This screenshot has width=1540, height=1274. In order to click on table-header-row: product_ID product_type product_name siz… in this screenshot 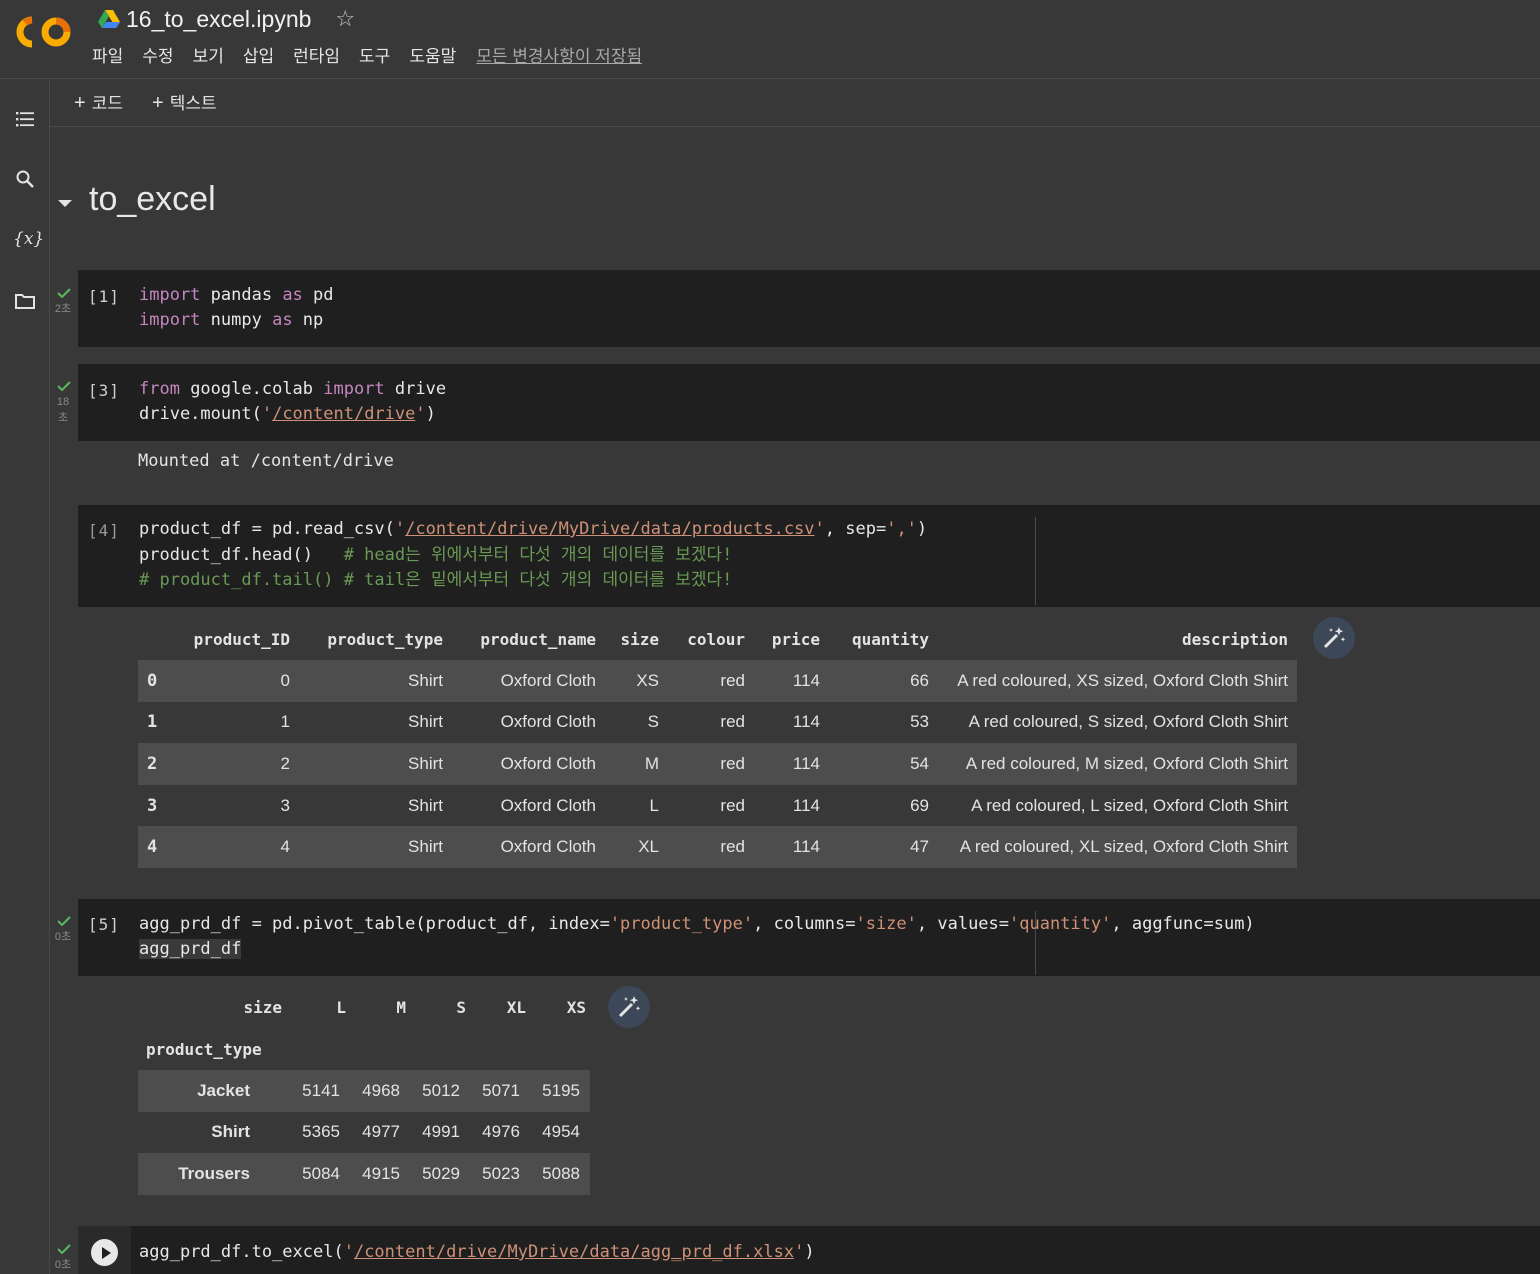, I will do `click(717, 639)`.